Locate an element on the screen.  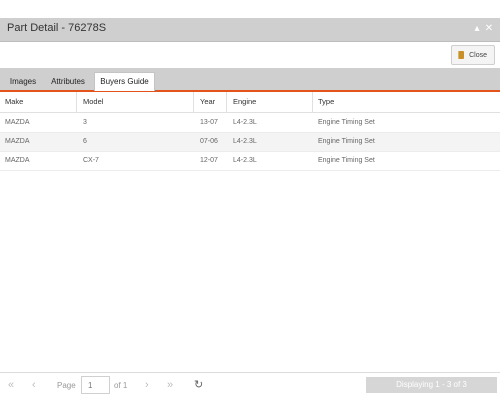
prev-page-icon: ‹ is located at coordinates (34, 385).